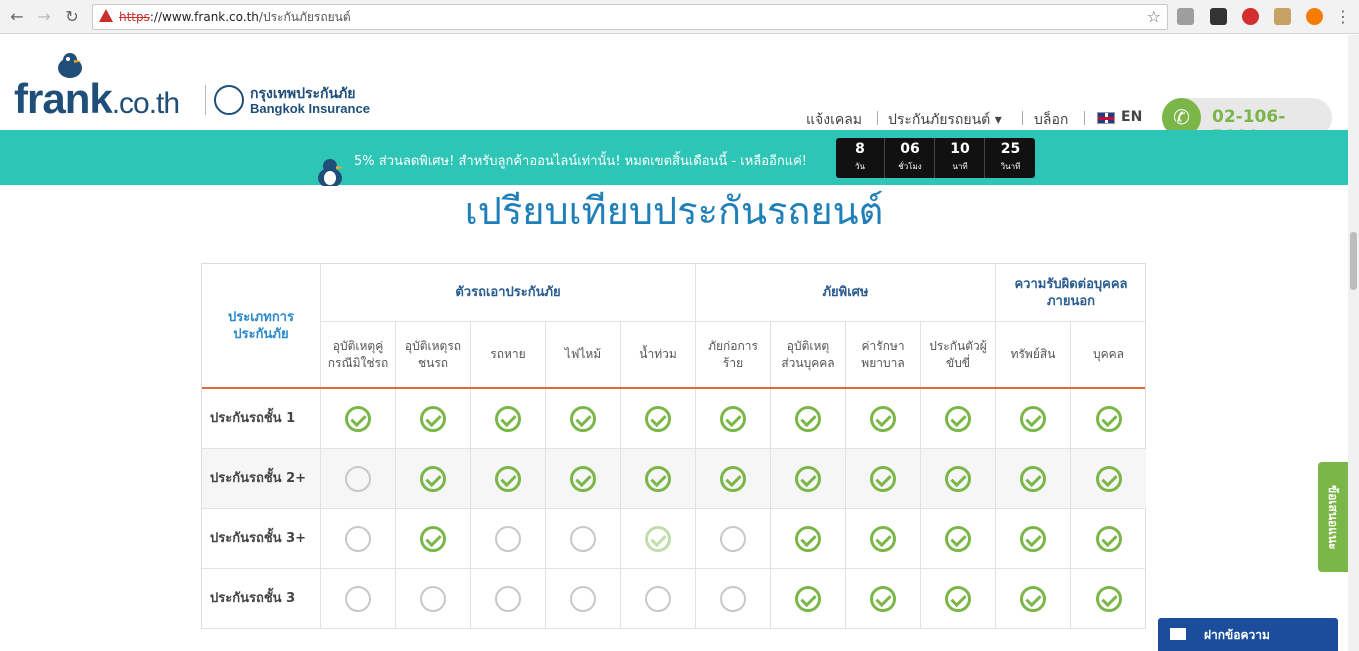 This screenshot has width=1359, height=651. Describe the element at coordinates (72, 17) in the screenshot. I see `reload-icon: ↻` at that location.